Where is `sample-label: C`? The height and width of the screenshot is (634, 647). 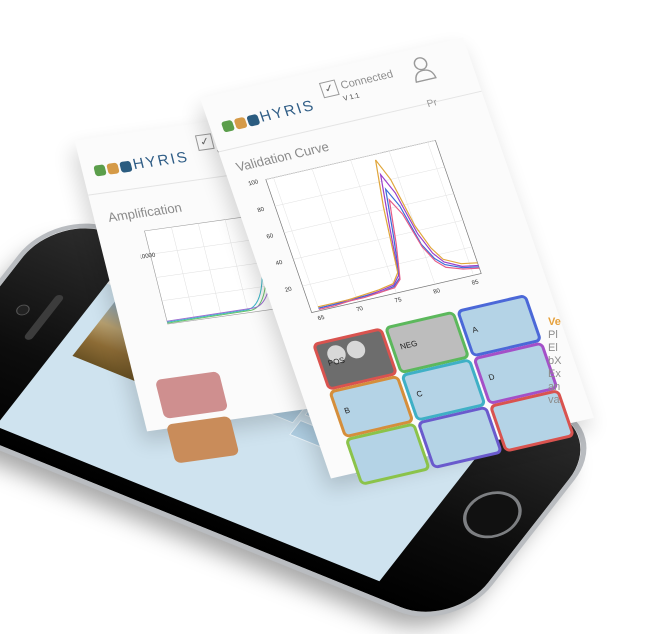
sample-label: C is located at coordinates (419, 393).